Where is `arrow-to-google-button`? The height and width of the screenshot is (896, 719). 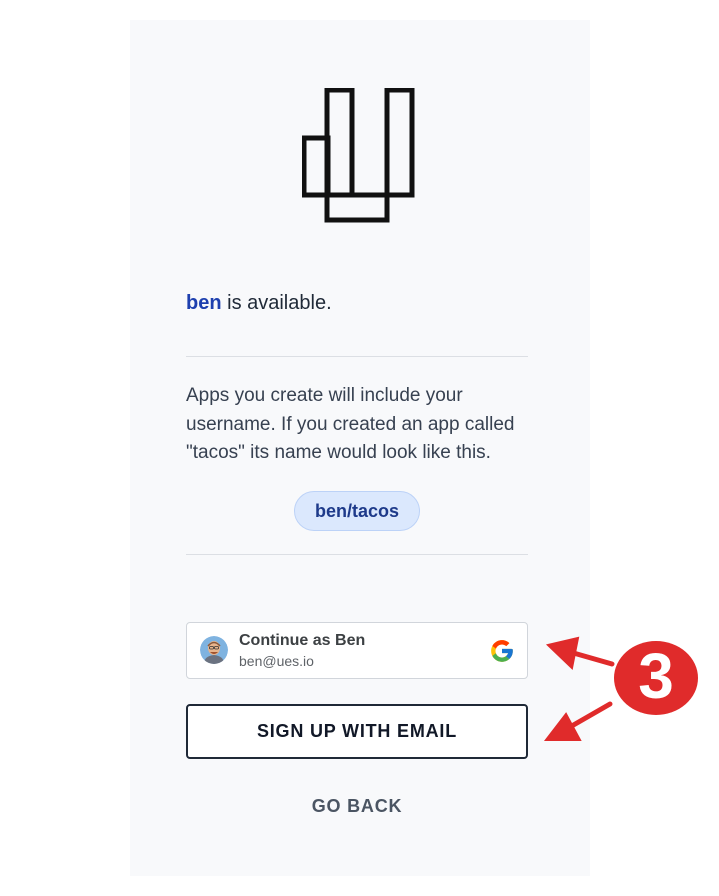 arrow-to-google-button is located at coordinates (591, 658).